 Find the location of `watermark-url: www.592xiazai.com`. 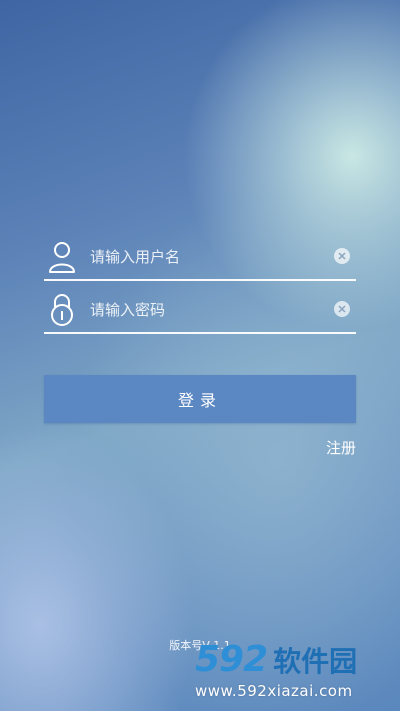

watermark-url: www.592xiazai.com is located at coordinates (274, 691).